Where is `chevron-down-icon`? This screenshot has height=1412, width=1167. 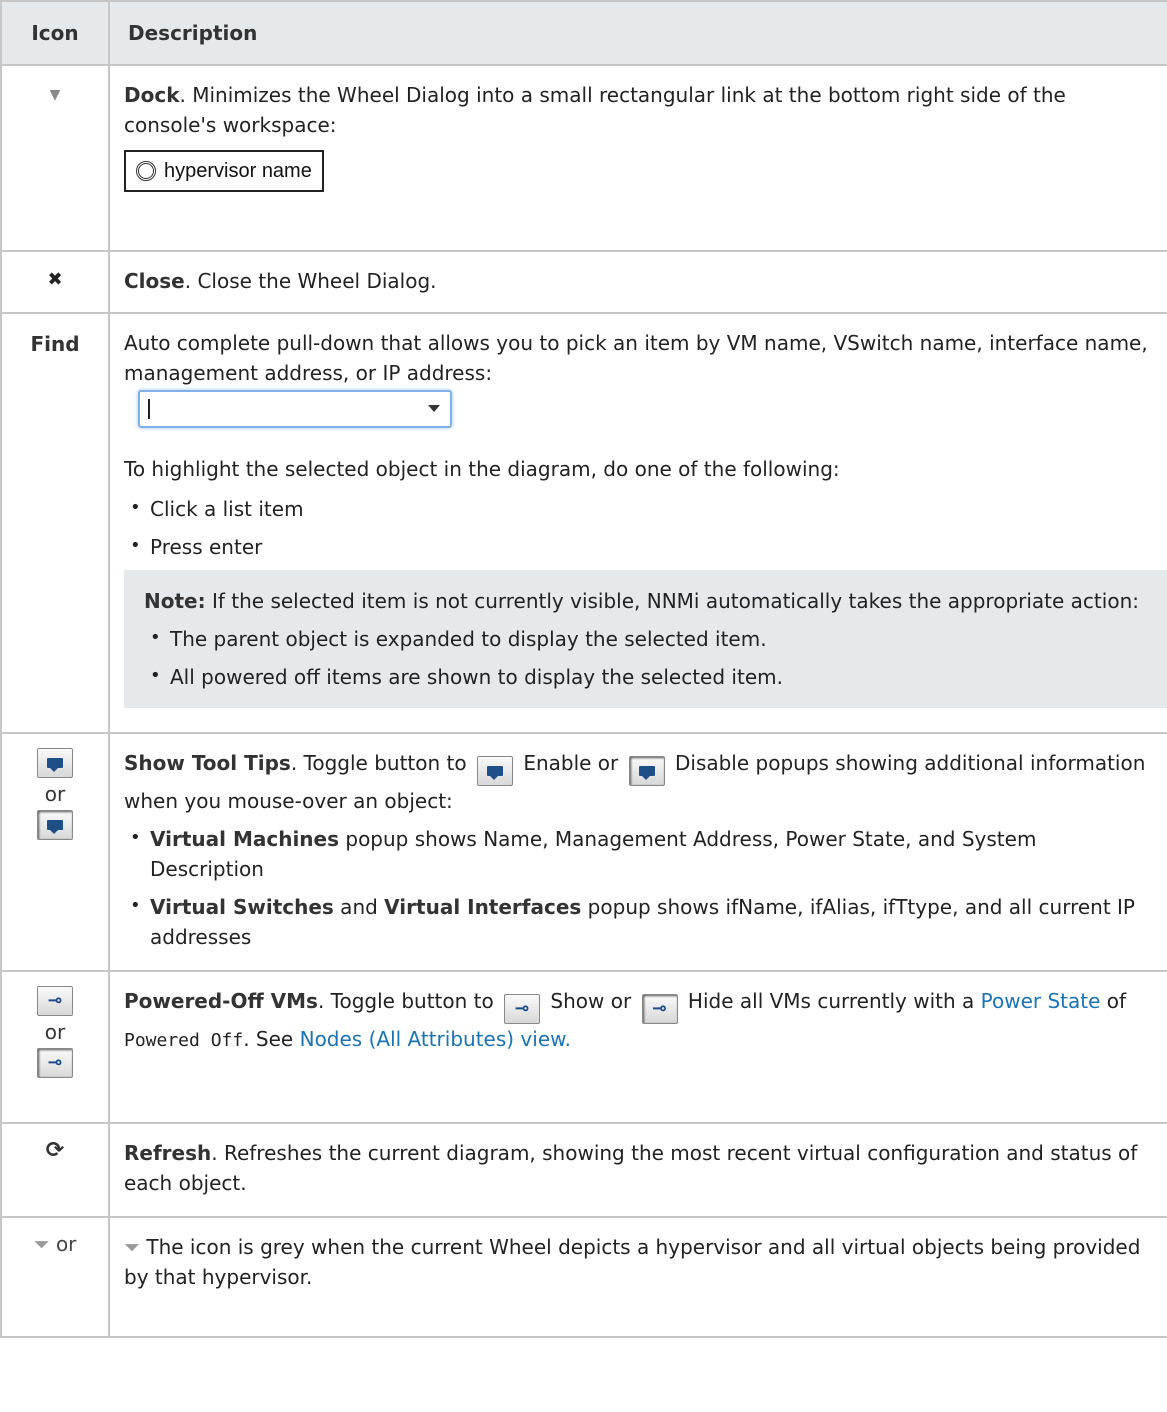 chevron-down-icon is located at coordinates (434, 408).